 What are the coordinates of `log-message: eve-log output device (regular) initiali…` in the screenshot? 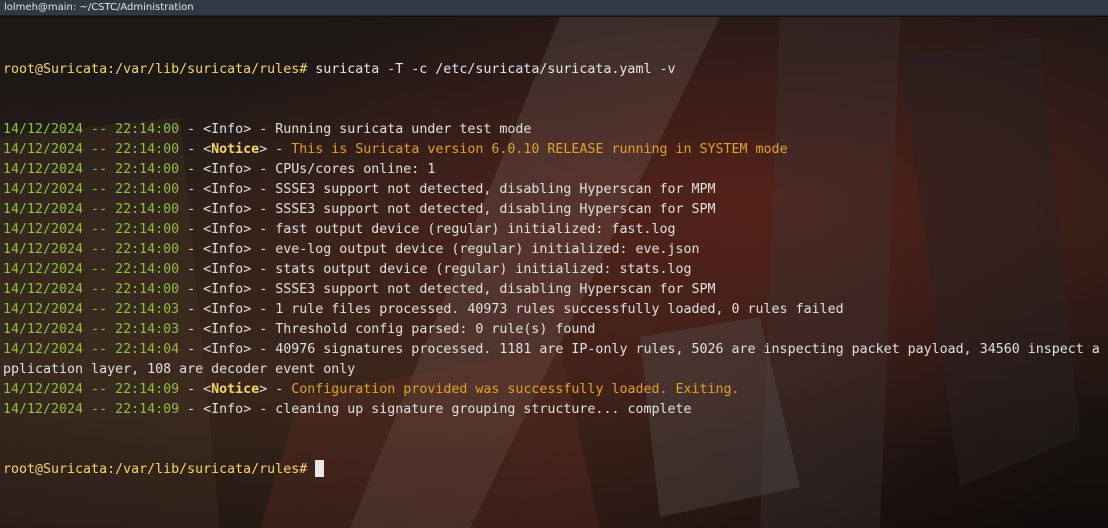 It's located at (487, 249).